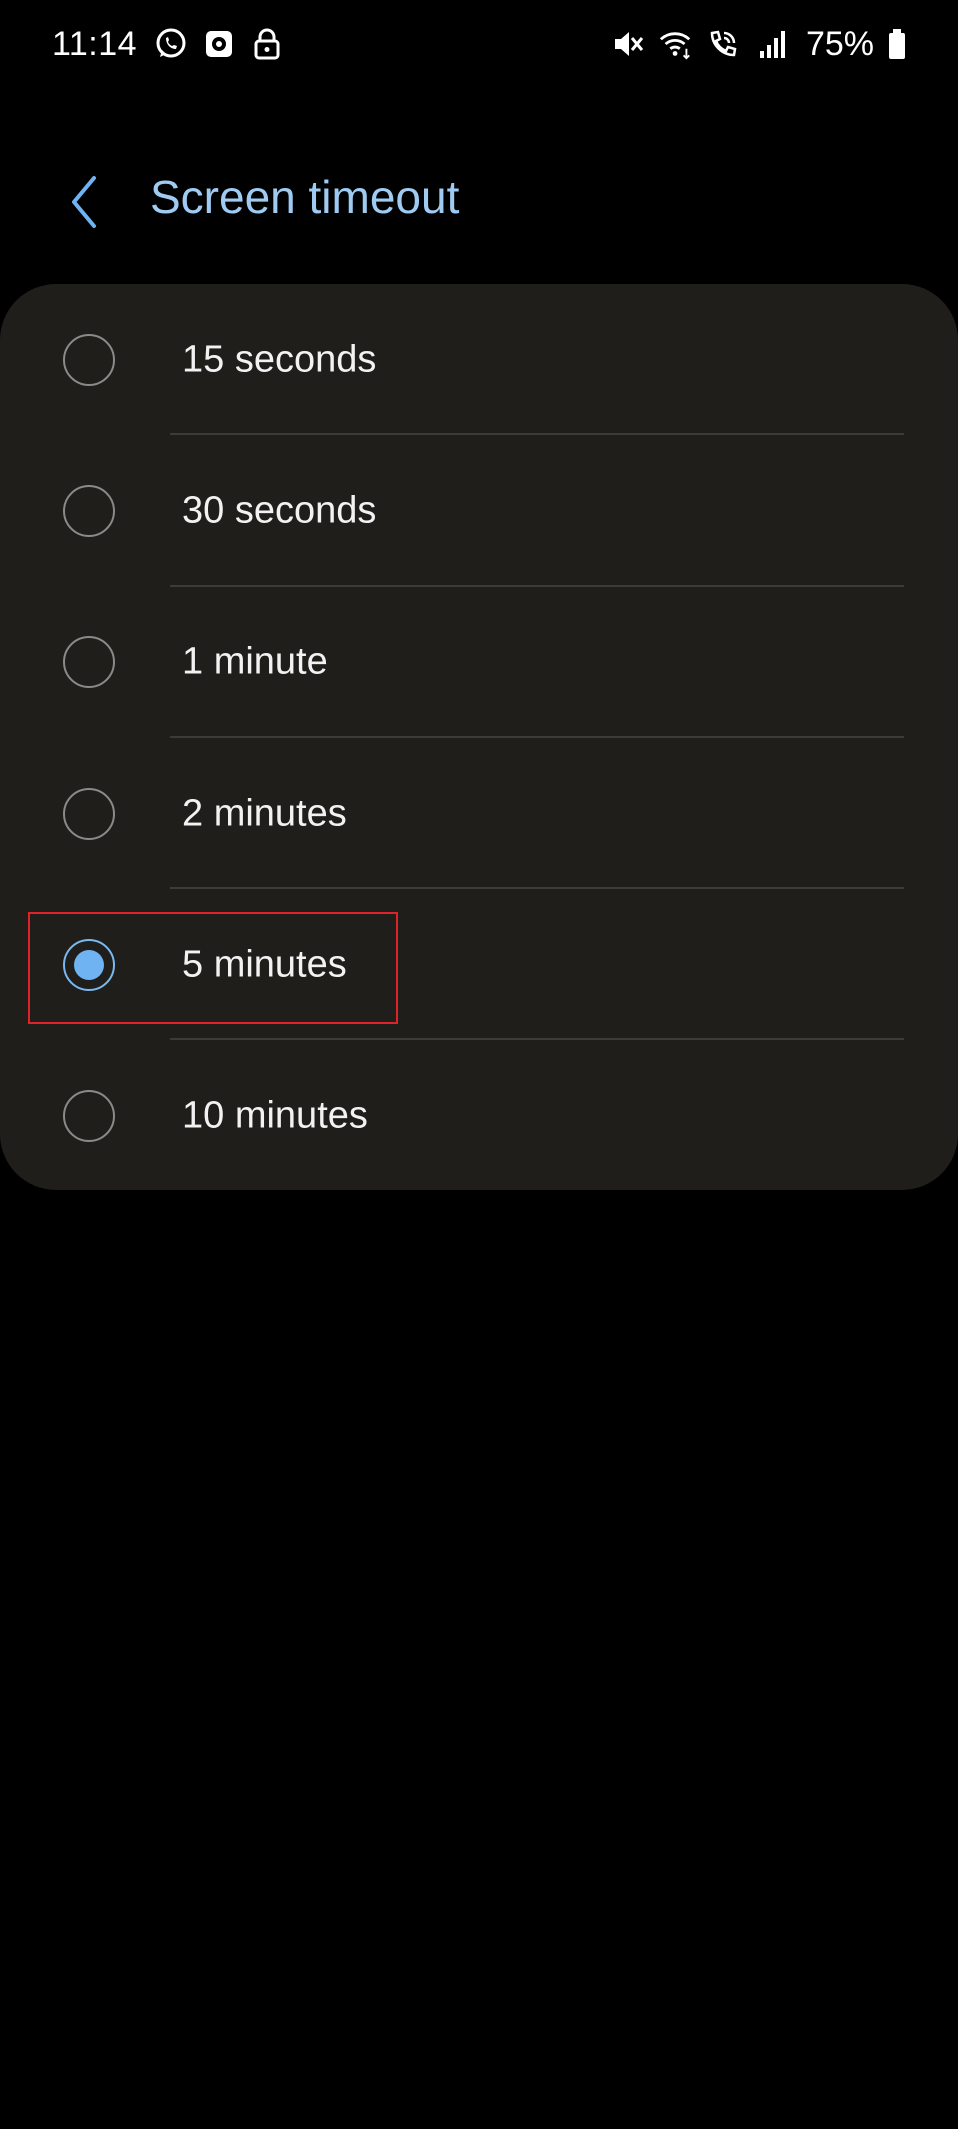  I want to click on option-10-minutes: 10 minutes, so click(479, 1115).